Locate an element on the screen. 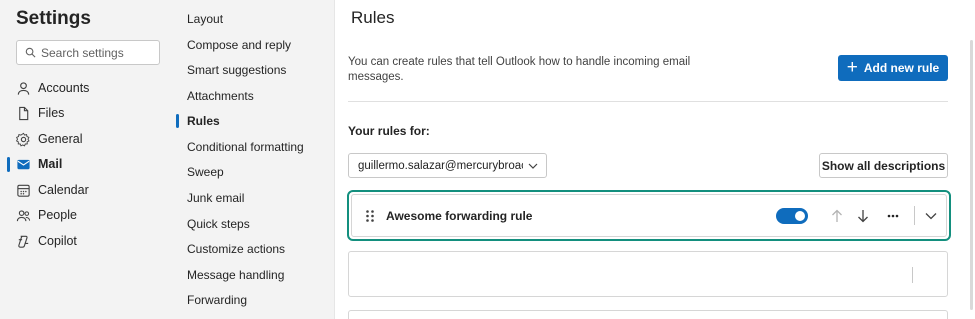 This screenshot has height=319, width=975. person-icon is located at coordinates (23, 88).